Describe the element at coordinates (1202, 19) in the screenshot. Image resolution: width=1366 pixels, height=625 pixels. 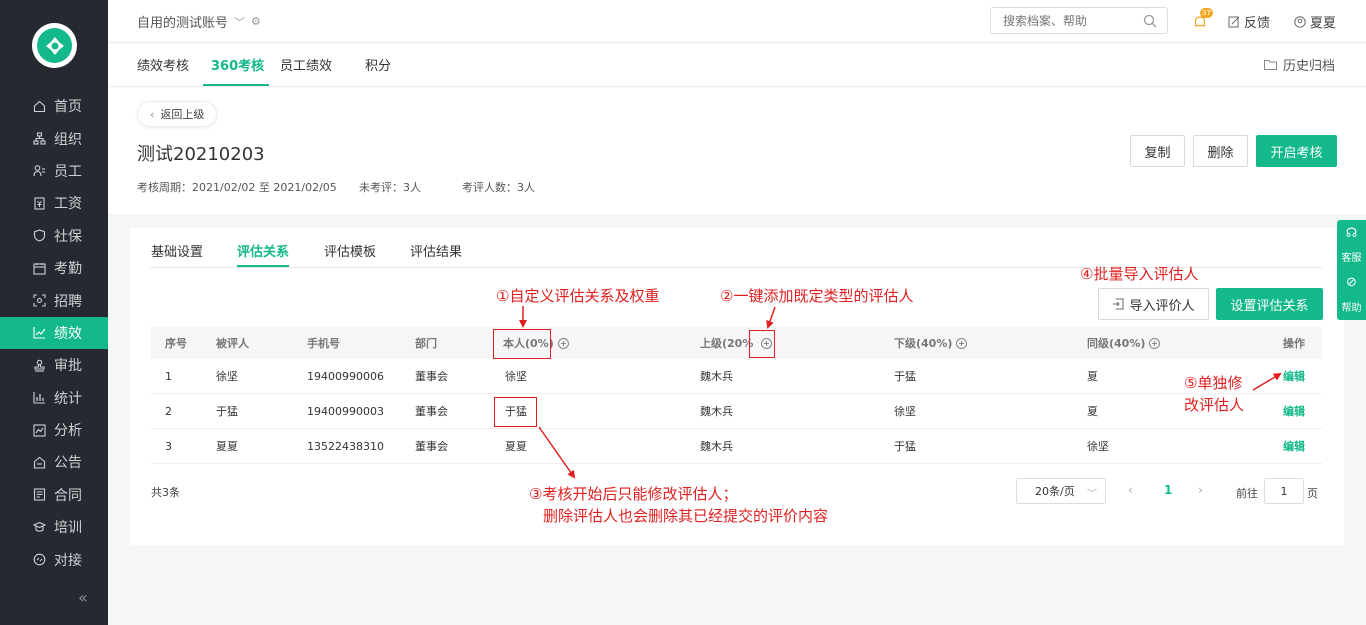
I see `notification-bell: 37` at that location.